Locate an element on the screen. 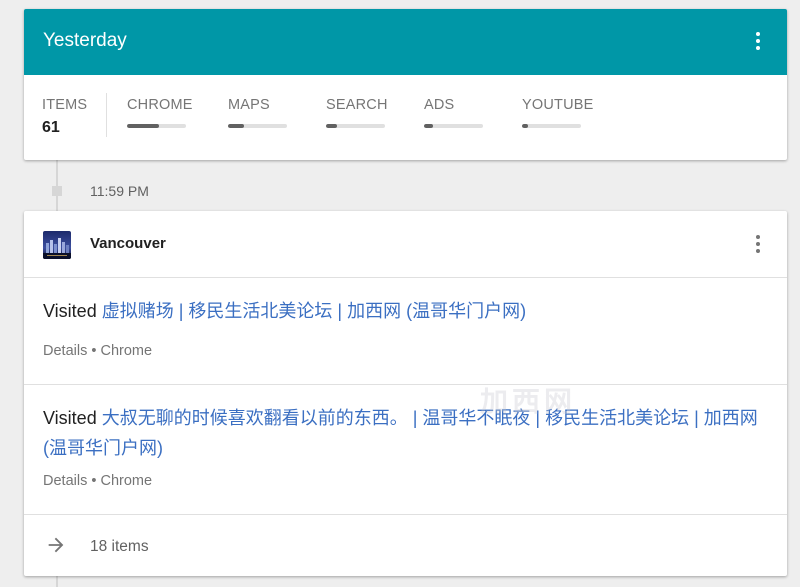 This screenshot has width=800, height=587. stat-youtube: YOUTUBE is located at coordinates (558, 112).